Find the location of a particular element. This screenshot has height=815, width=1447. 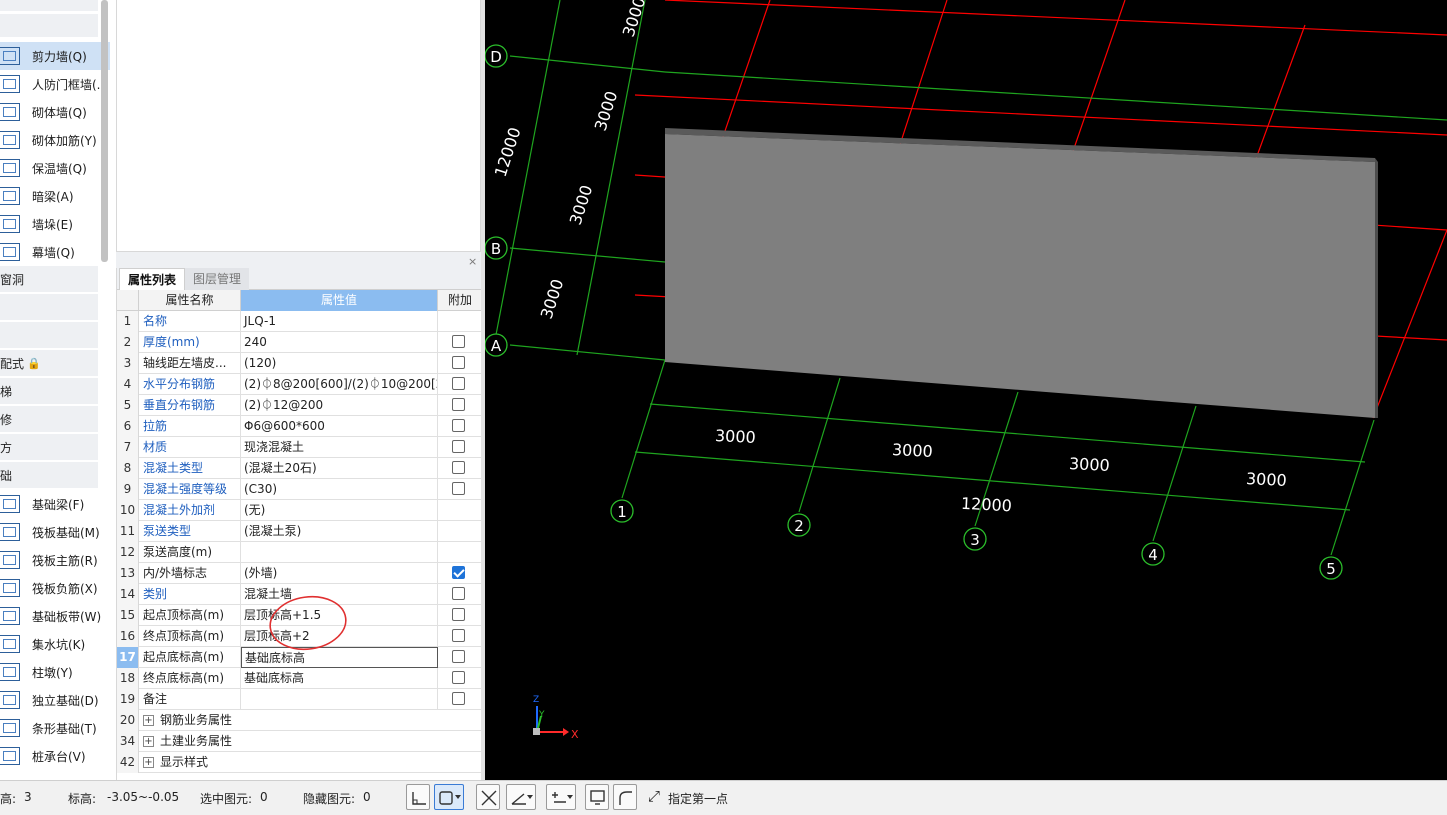

property-row: 18 终点底标高(m) 基础底标高 is located at coordinates (299, 678).